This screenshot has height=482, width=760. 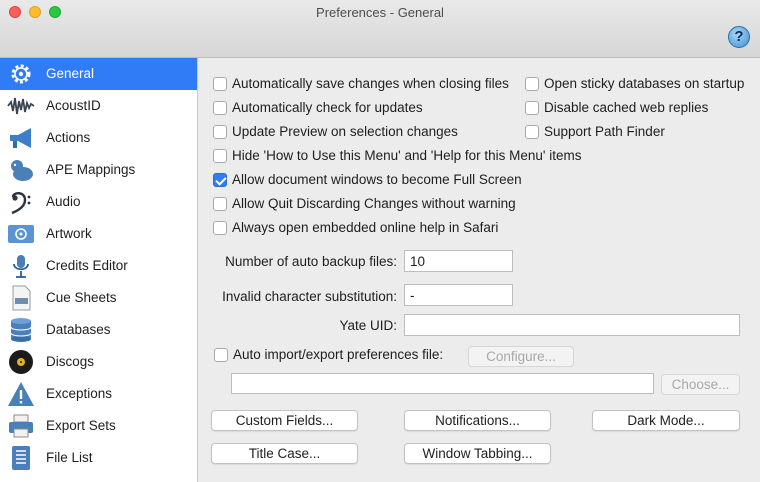 What do you see at coordinates (22, 170) in the screenshot?
I see `gorilla-icon` at bounding box center [22, 170].